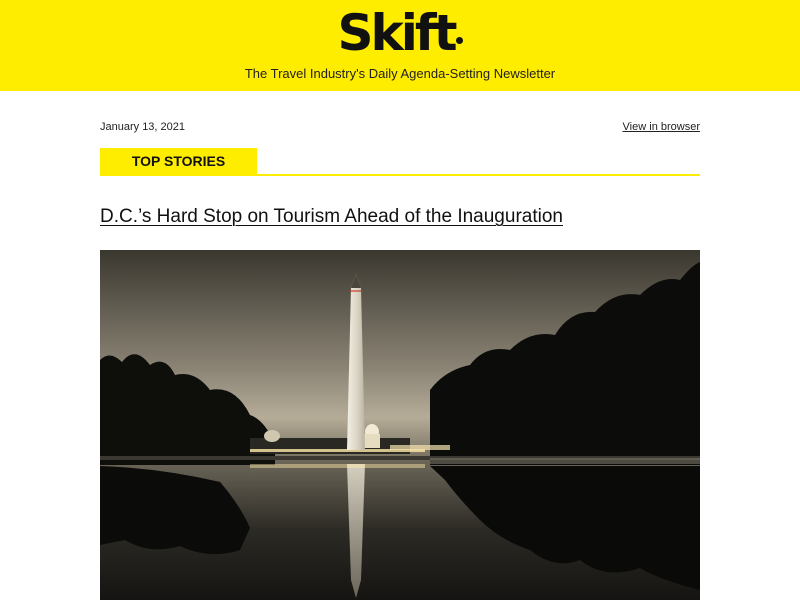 The width and height of the screenshot is (800, 600). Describe the element at coordinates (143, 127) in the screenshot. I see `issue-date: January 13, 2021` at that location.